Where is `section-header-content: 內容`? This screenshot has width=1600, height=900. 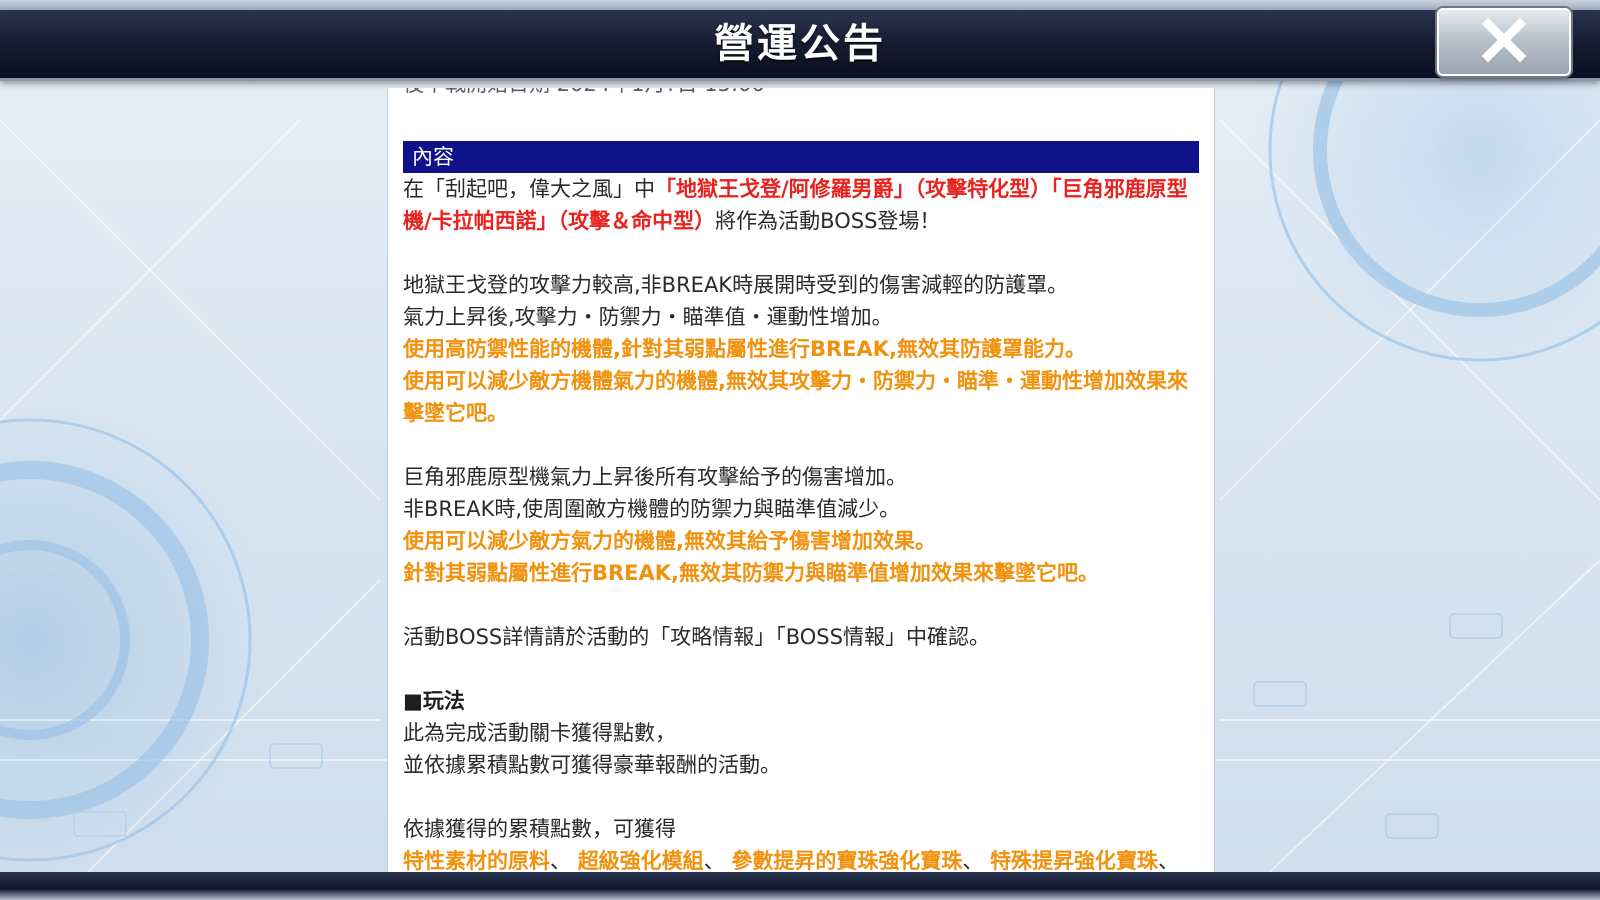 section-header-content: 內容 is located at coordinates (801, 157).